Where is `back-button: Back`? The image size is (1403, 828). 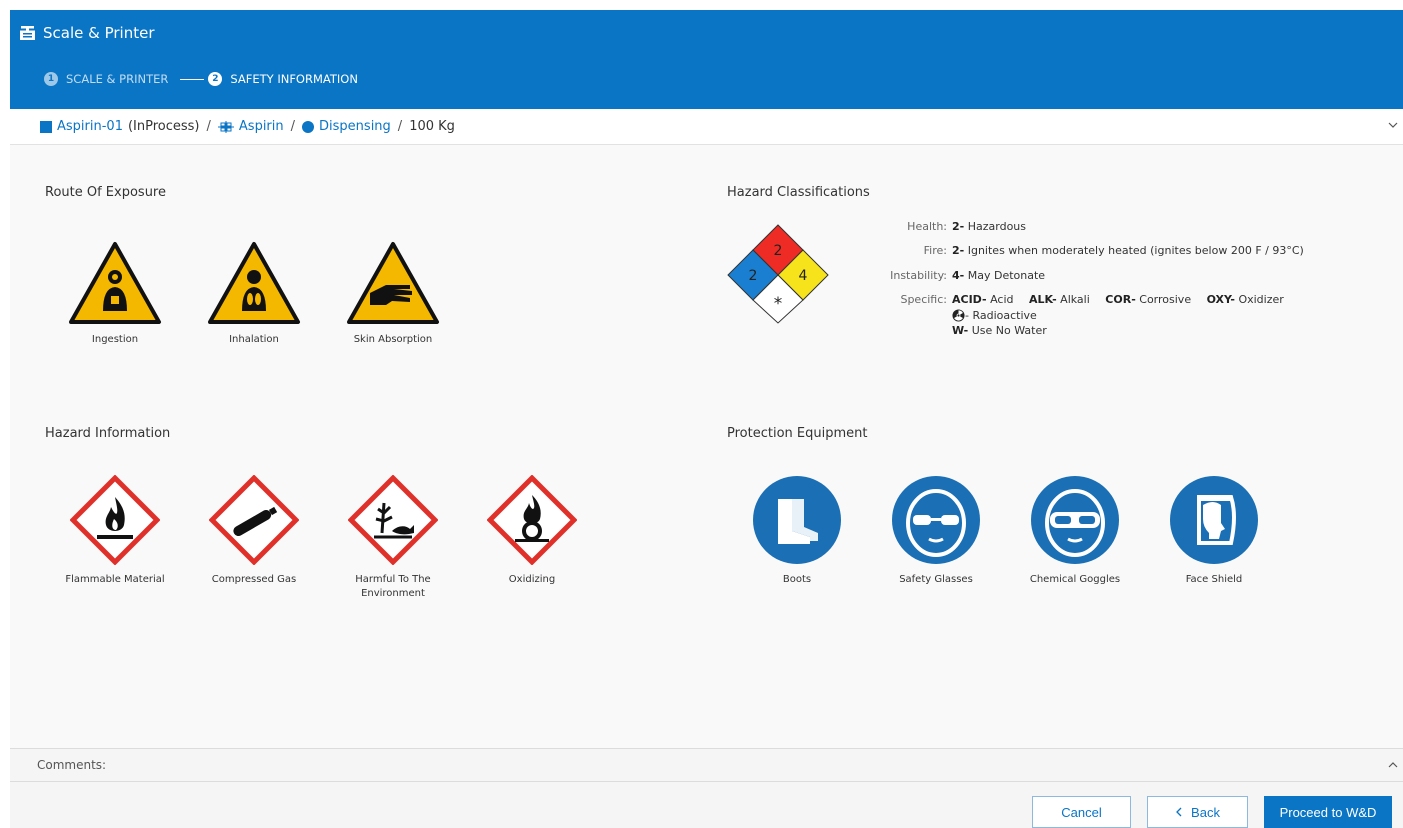 back-button: Back is located at coordinates (1197, 812).